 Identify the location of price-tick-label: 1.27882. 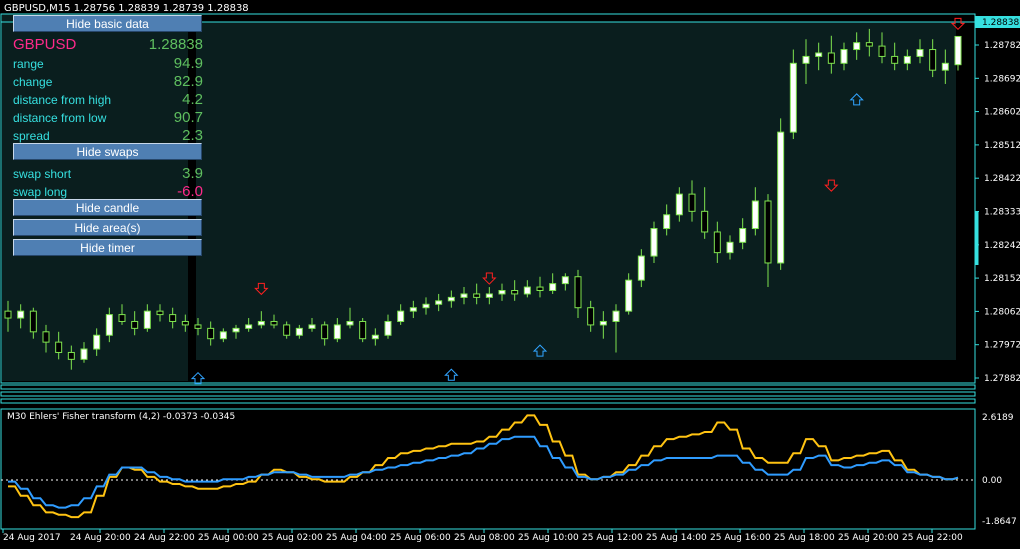
(1002, 379).